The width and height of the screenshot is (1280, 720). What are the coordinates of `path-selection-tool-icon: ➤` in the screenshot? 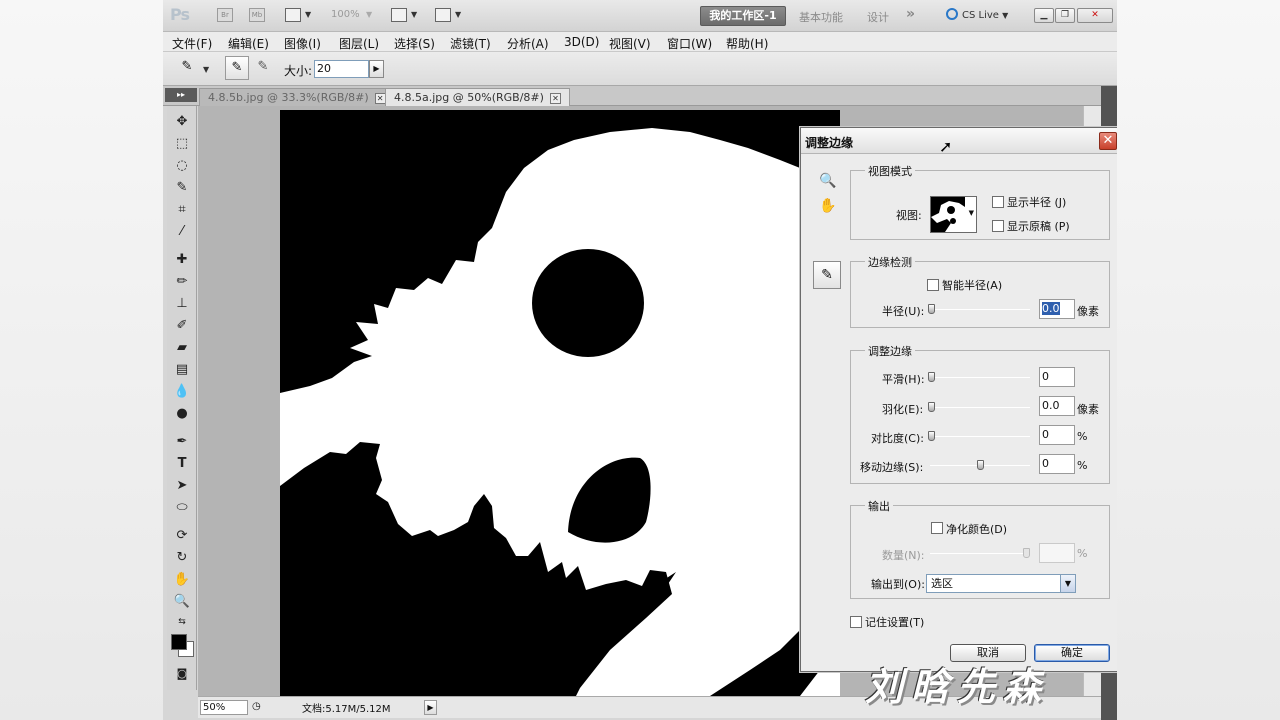 It's located at (182, 486).